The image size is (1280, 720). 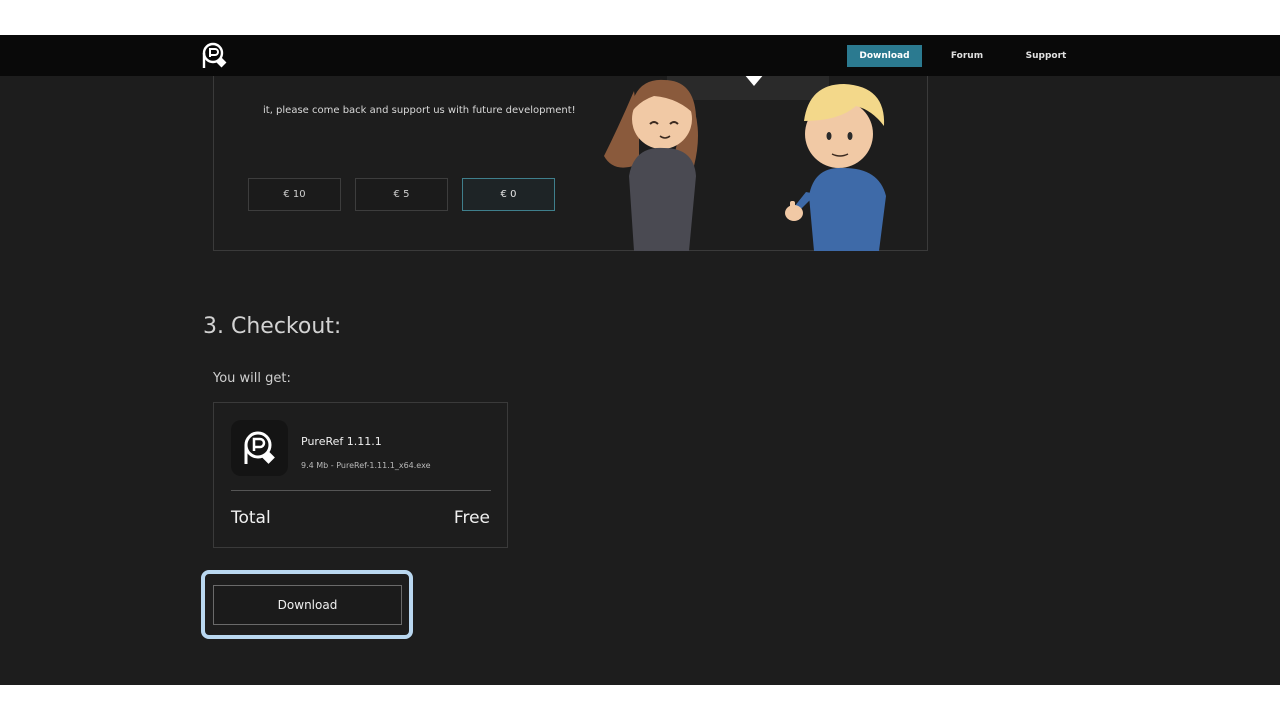 I want to click on price-option-10: € 10, so click(x=294, y=194).